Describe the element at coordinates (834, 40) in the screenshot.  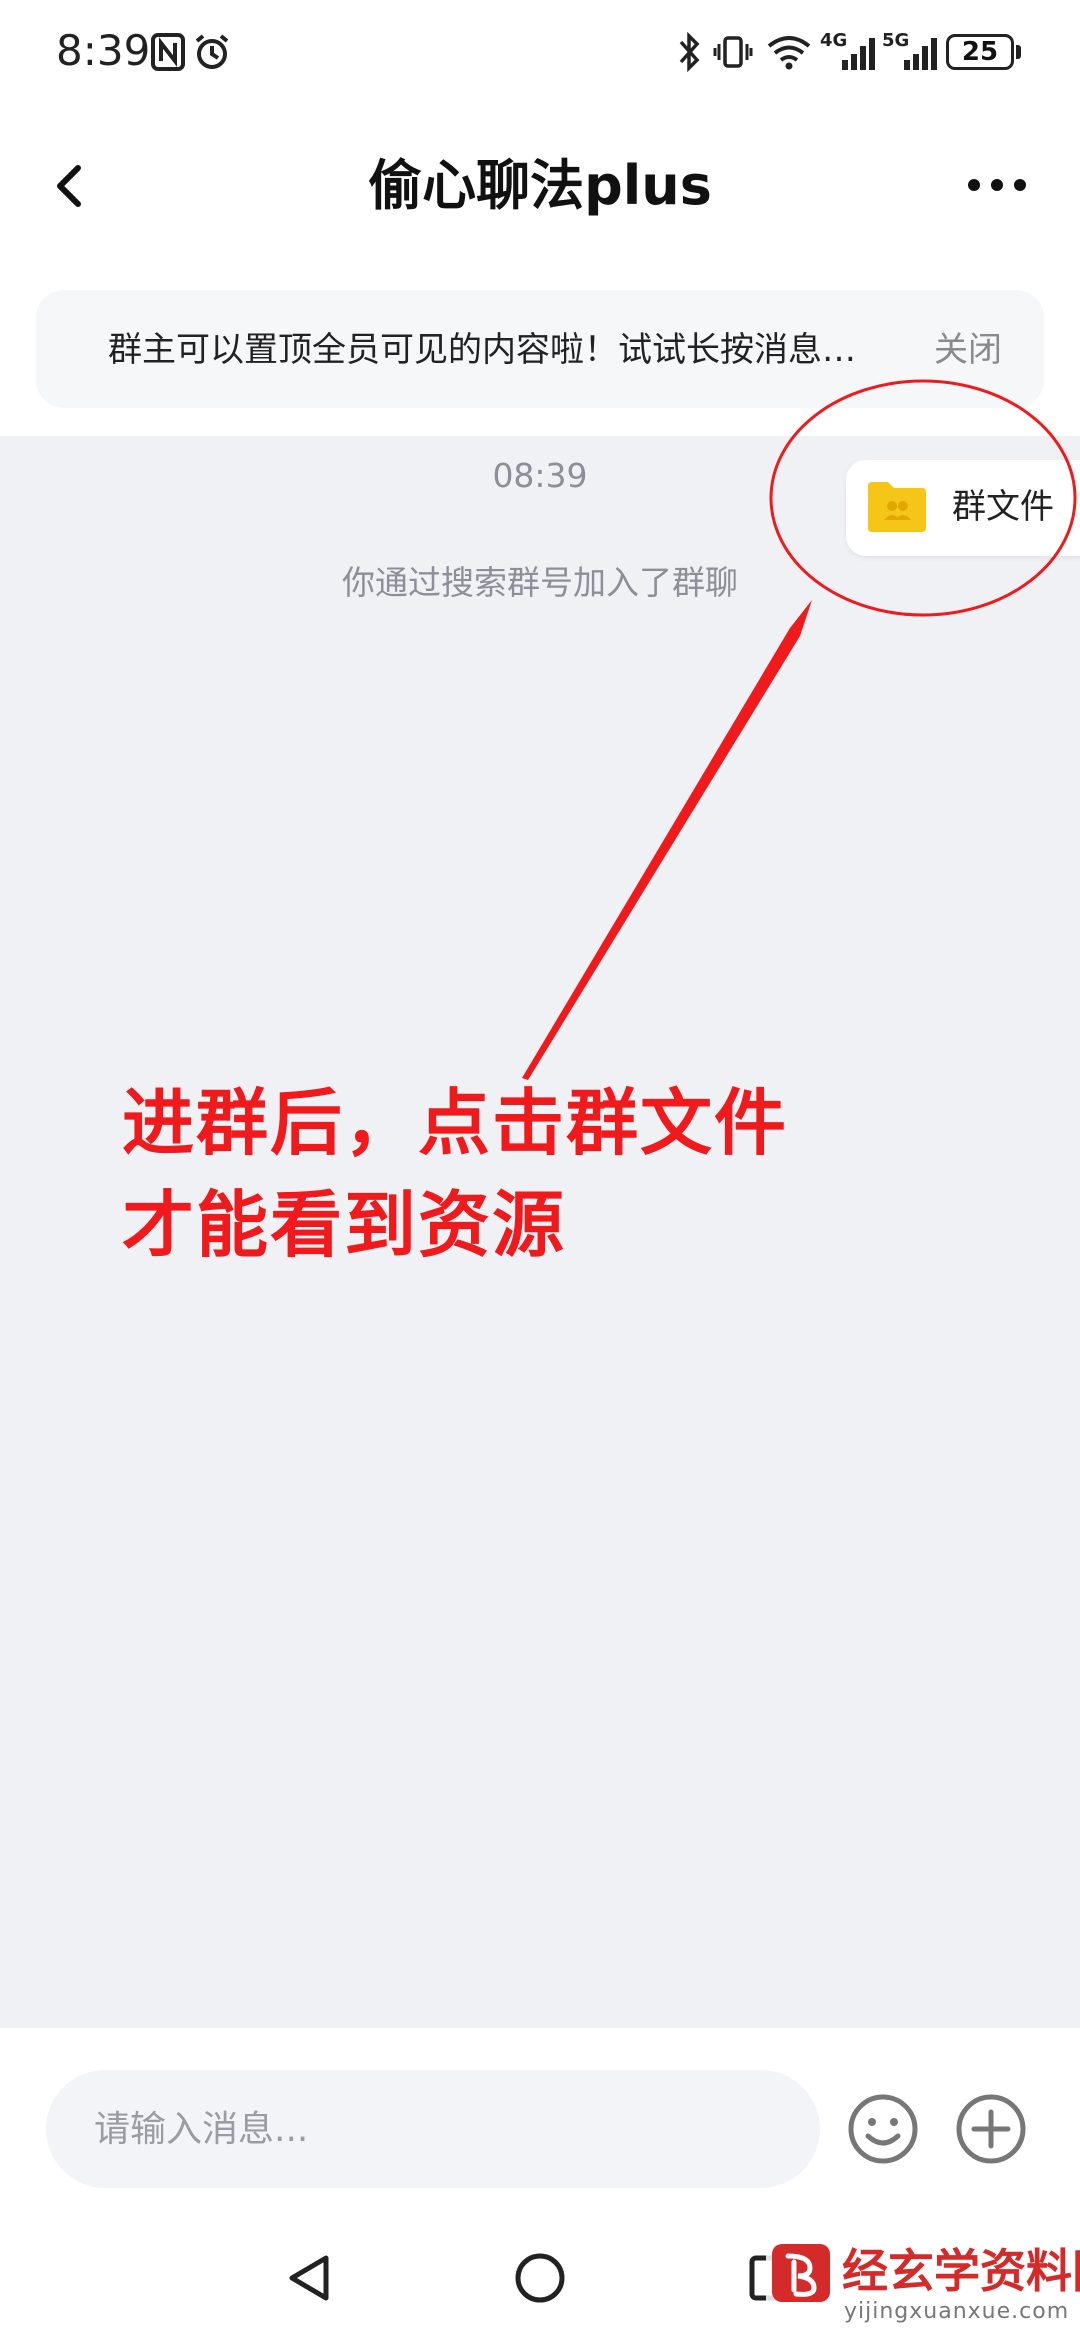
I see `network-4g-label: 4G` at that location.